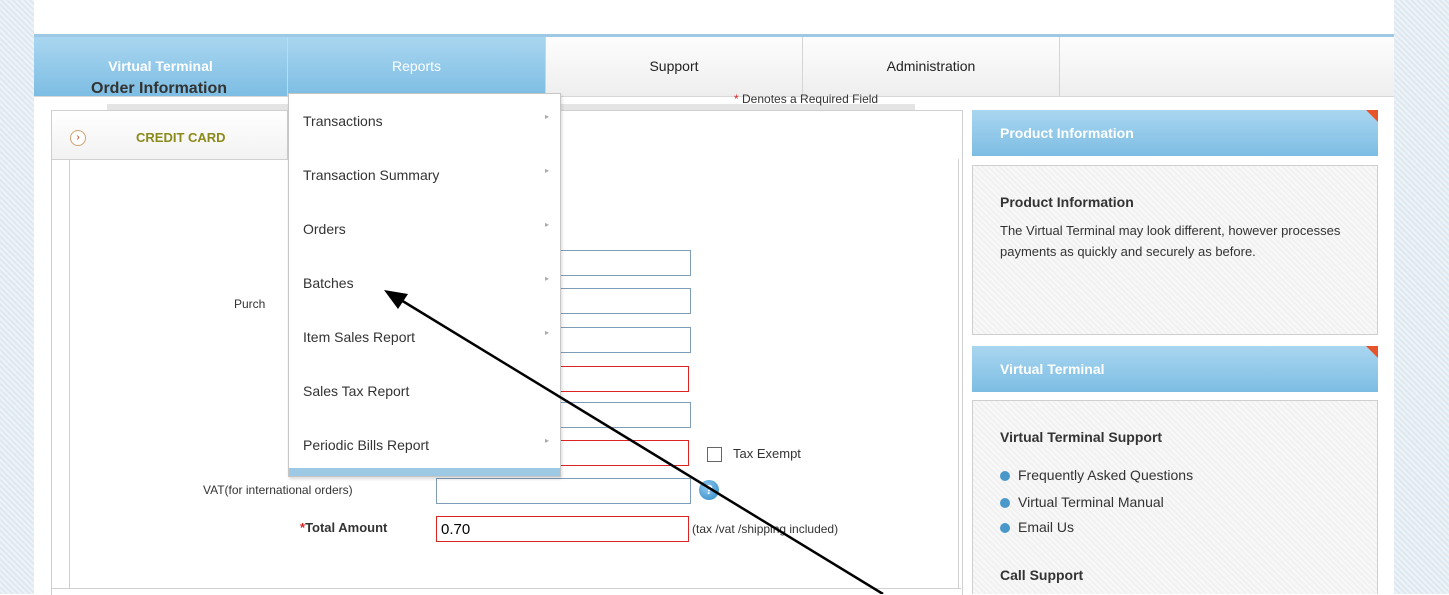  I want to click on virtual-terminal-header: Virtual Terminal, so click(1175, 369).